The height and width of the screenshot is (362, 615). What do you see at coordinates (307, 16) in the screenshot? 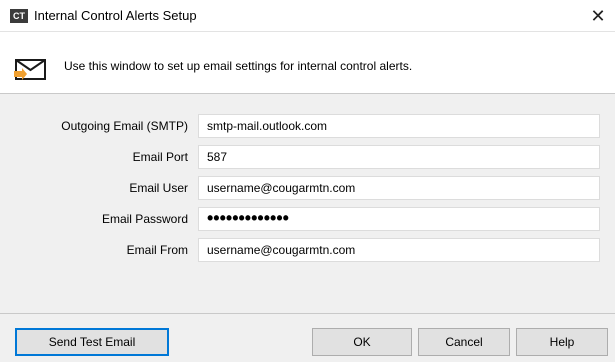
I see `title-bar: CT Internal Control Alerts Setup ✕` at bounding box center [307, 16].